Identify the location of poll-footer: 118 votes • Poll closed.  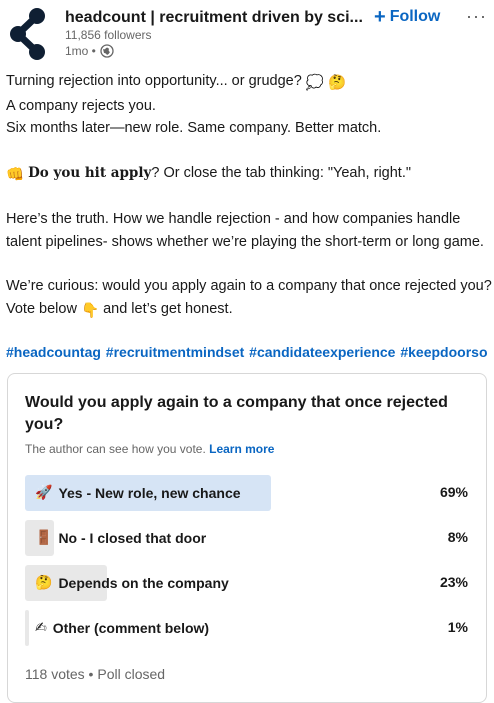
(95, 674).